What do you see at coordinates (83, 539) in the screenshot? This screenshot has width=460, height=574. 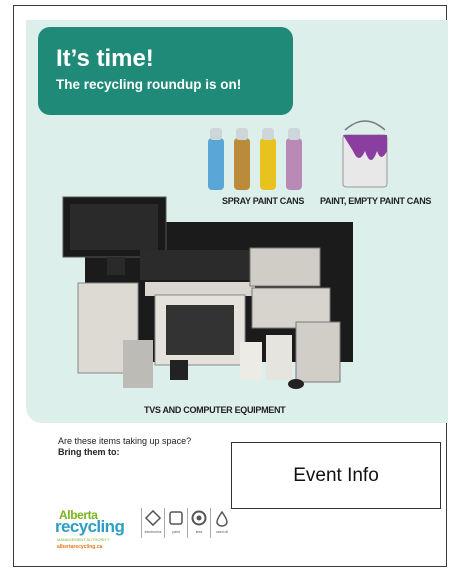 I see `logo-tagline: MANAGEMENT AUTHORITY` at bounding box center [83, 539].